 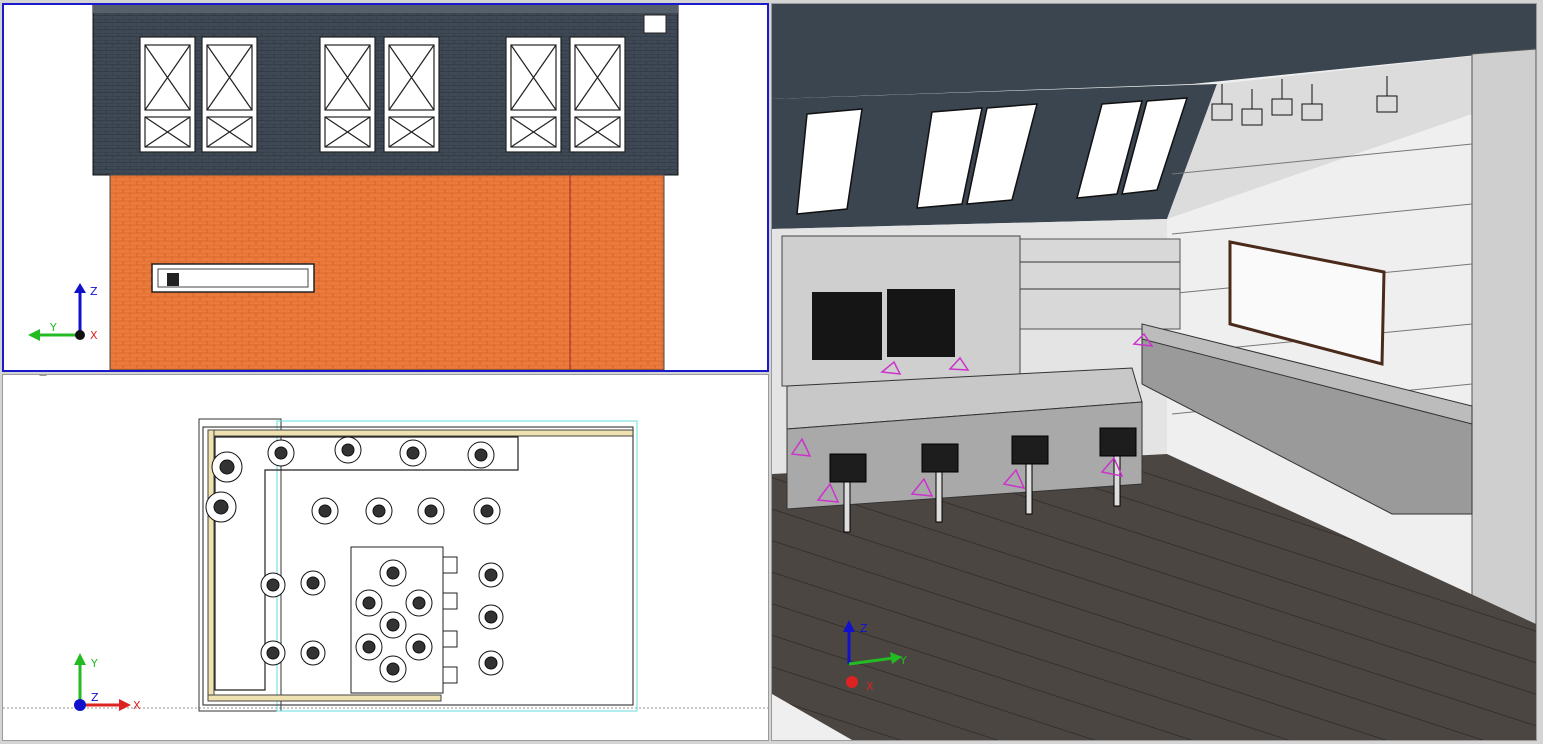 What do you see at coordinates (63, 312) in the screenshot?
I see `axis-gizmo: Z Y X` at bounding box center [63, 312].